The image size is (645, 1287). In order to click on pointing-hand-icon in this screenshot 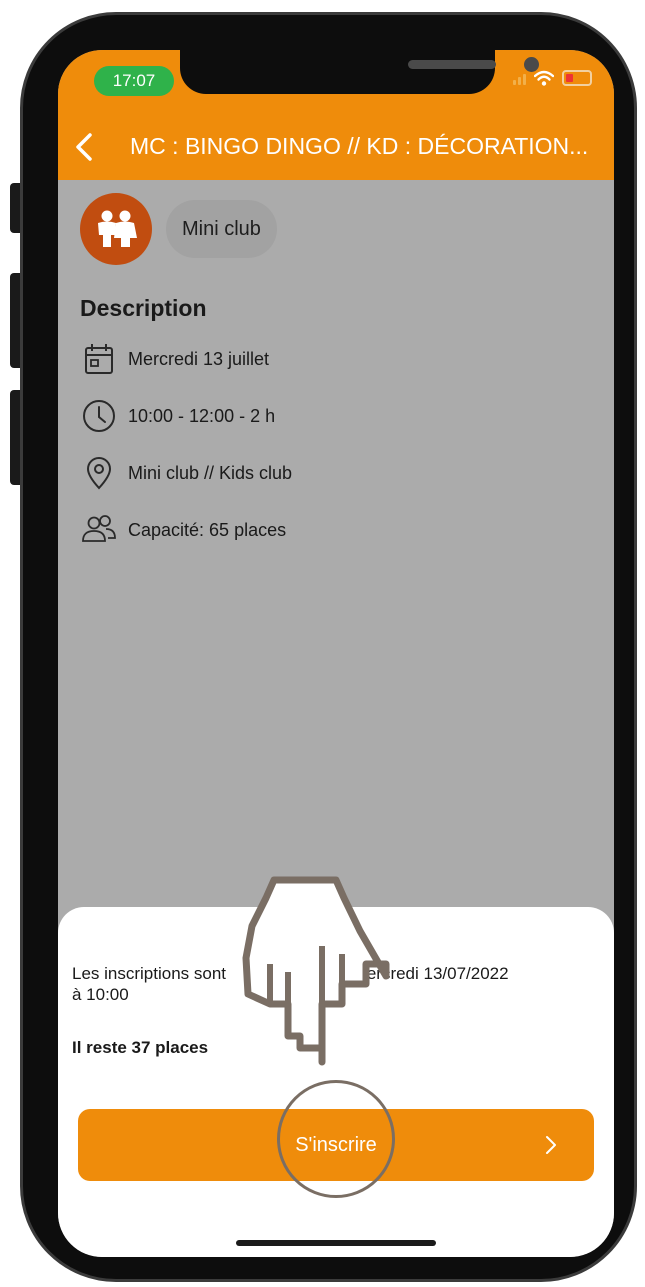, I will do `click(316, 971)`.